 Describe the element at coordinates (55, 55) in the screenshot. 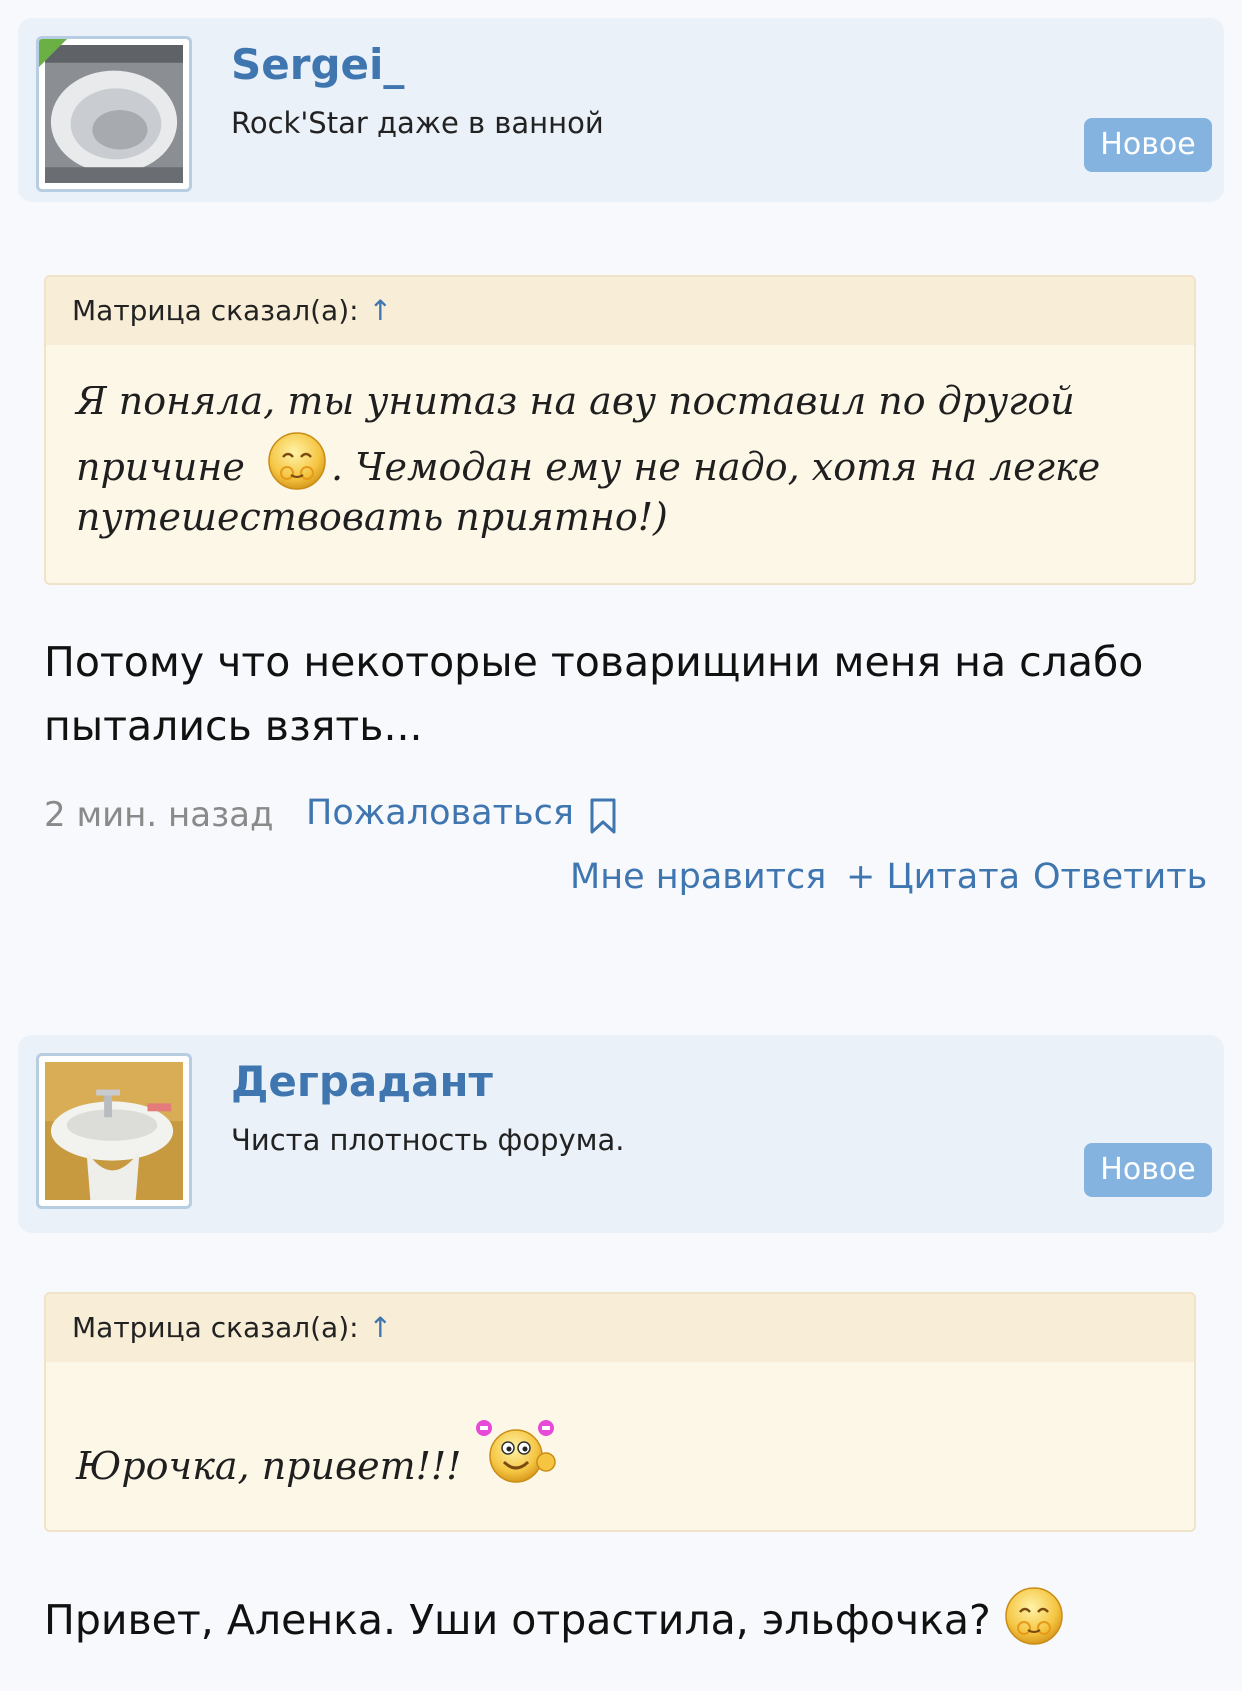

I see `online-indicator` at that location.